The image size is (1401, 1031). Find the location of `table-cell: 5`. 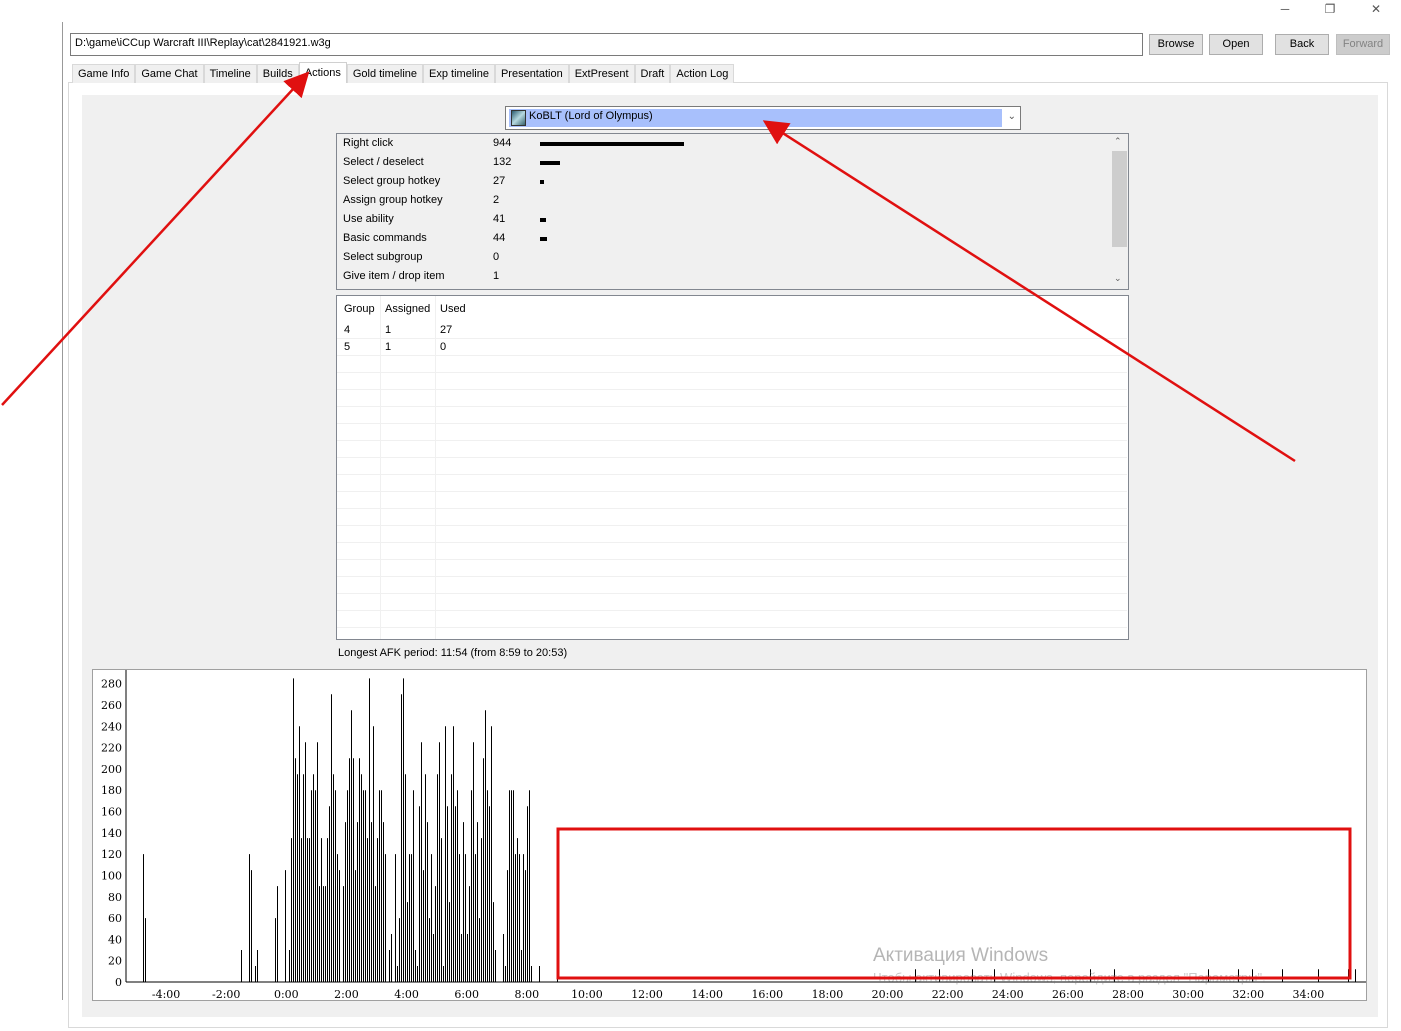

table-cell: 5 is located at coordinates (347, 347).